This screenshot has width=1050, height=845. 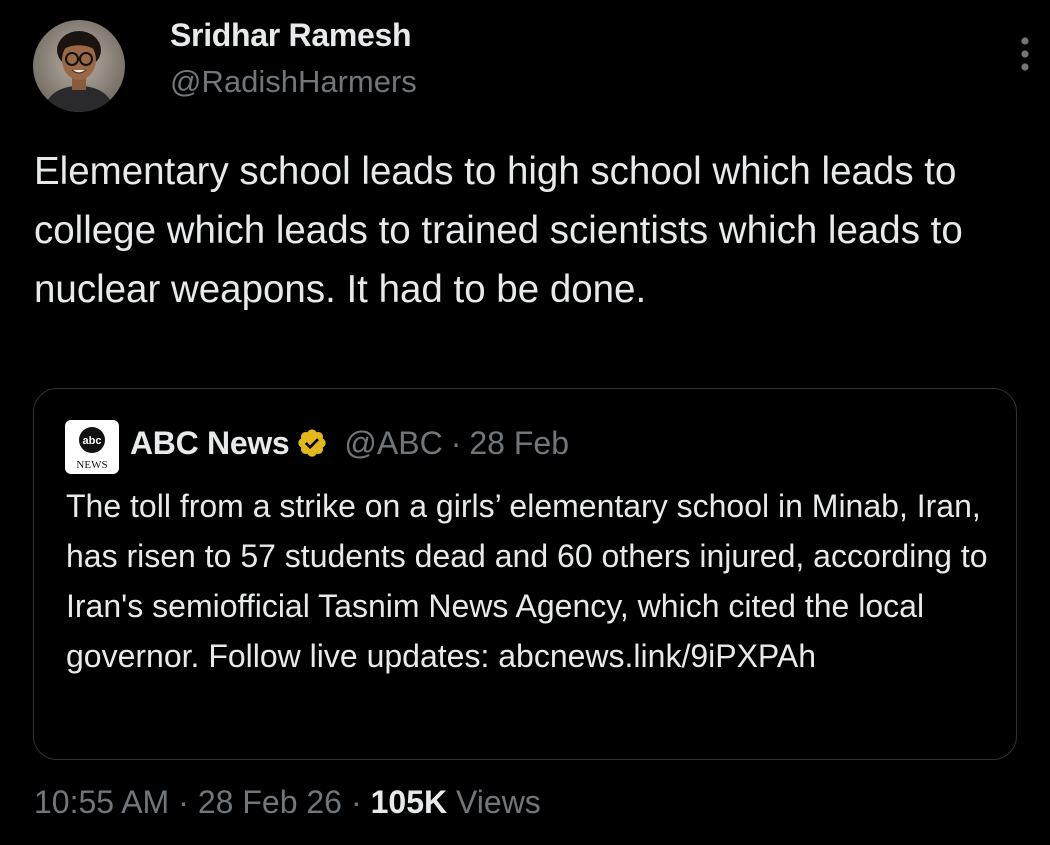 I want to click on quoted-author-handle: @ABC, so click(x=393, y=443).